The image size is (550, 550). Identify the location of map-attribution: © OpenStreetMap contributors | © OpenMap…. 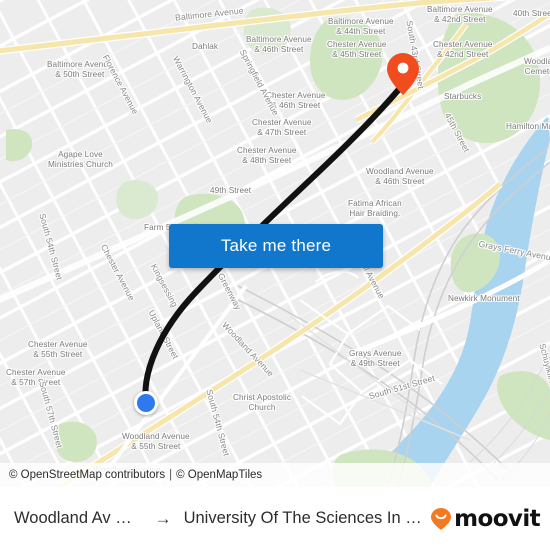
(275, 475).